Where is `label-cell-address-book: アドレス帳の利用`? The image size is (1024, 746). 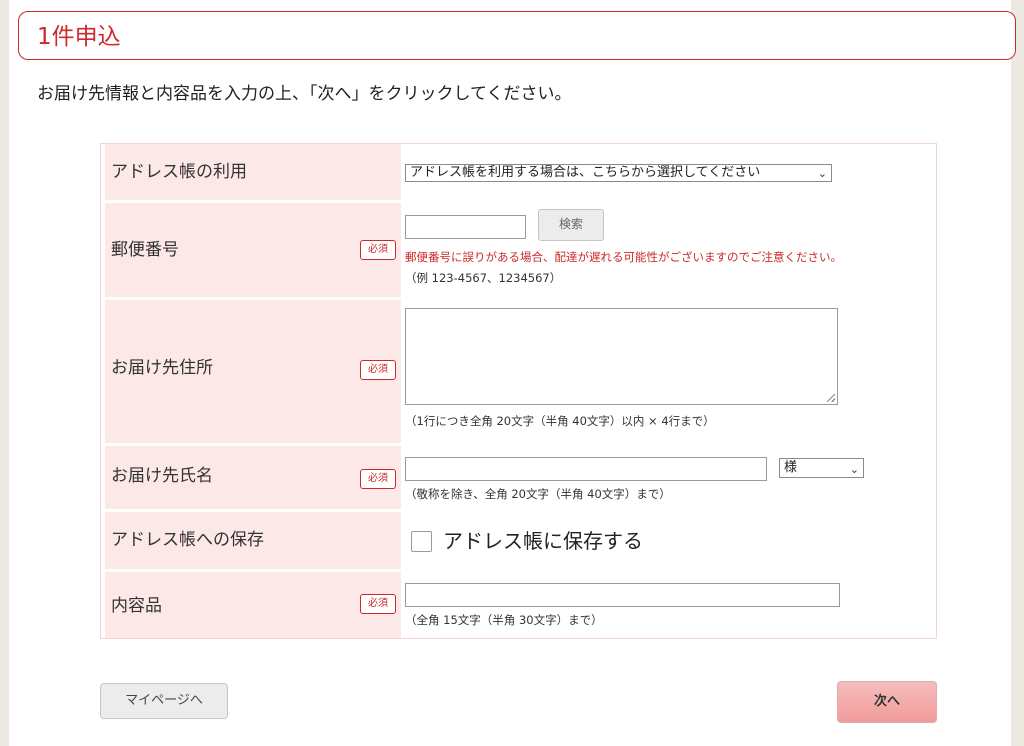
label-cell-address-book: アドレス帳の利用 is located at coordinates (253, 172).